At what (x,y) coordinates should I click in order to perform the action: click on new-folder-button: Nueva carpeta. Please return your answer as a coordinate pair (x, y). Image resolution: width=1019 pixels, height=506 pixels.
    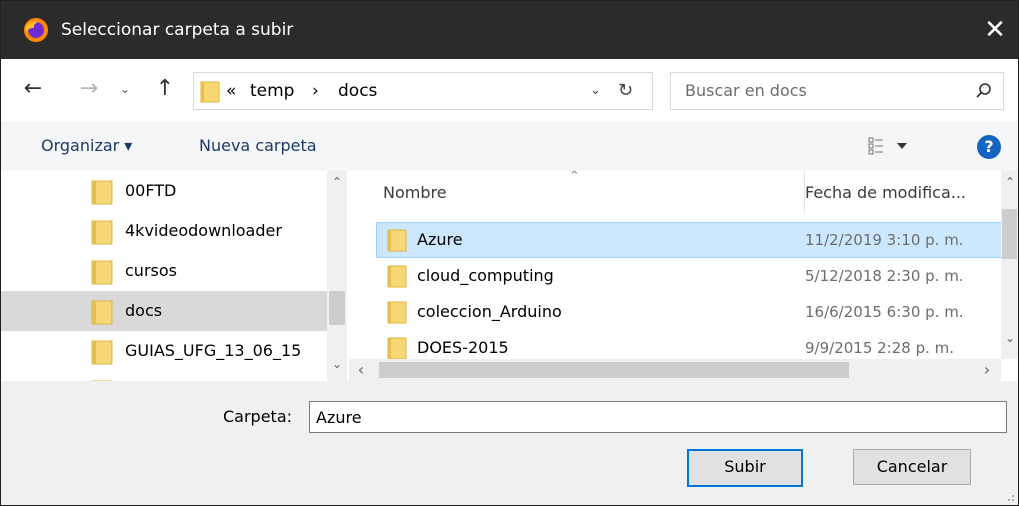
    Looking at the image, I should click on (258, 146).